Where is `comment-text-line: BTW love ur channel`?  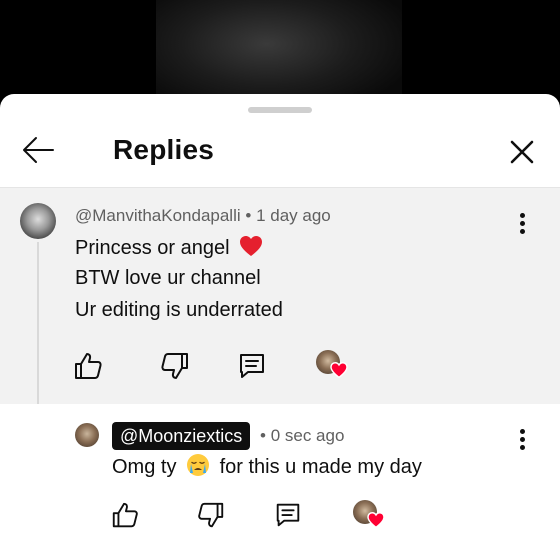 comment-text-line: BTW love ur channel is located at coordinates (168, 278).